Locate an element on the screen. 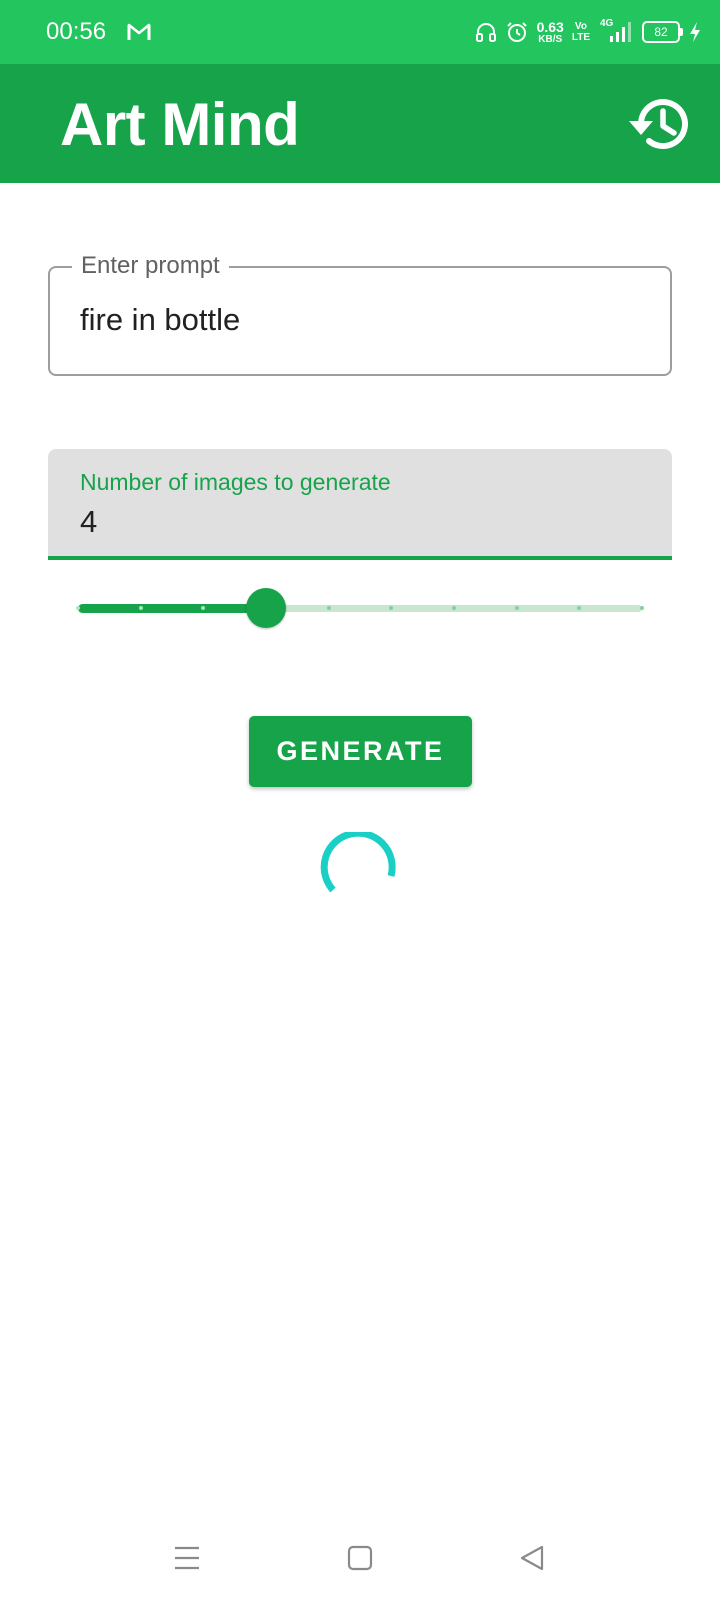 This screenshot has height=1600, width=720. signal-icon is located at coordinates (620, 32).